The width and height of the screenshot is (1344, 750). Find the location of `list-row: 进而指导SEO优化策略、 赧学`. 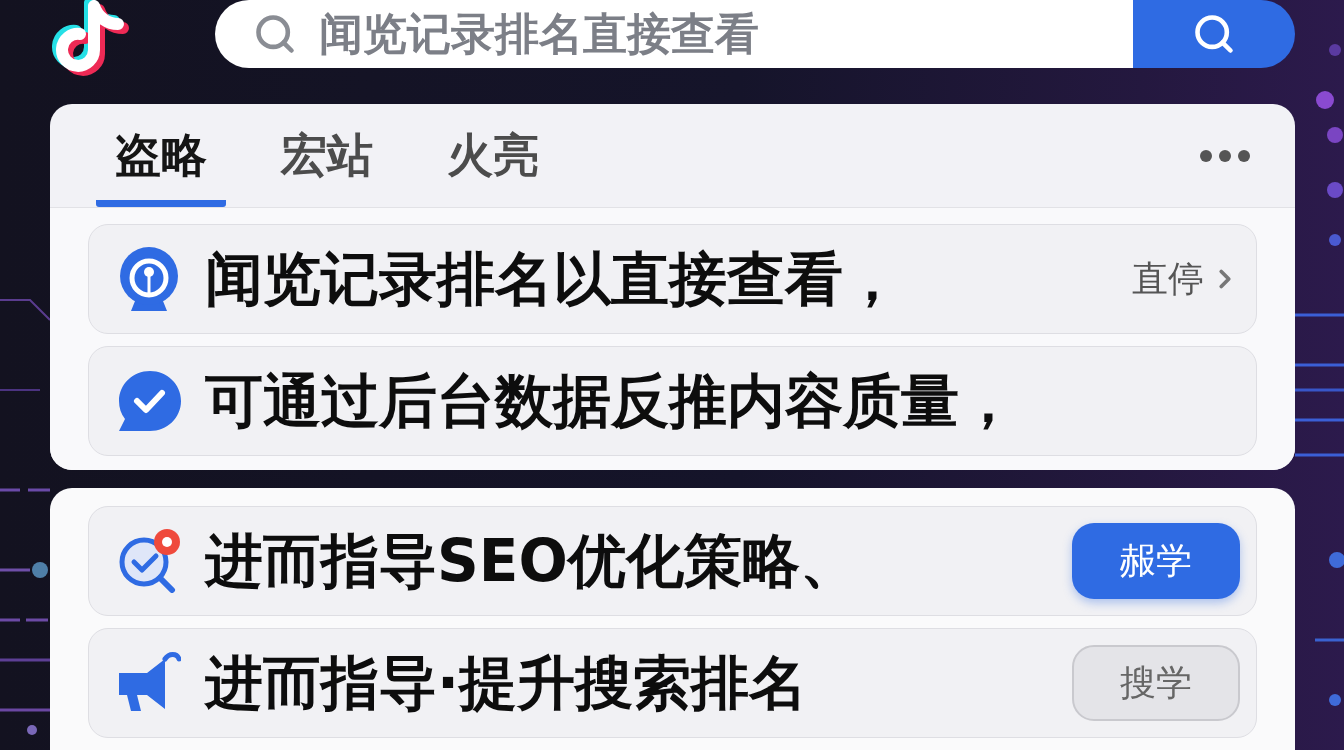

list-row: 进而指导SEO优化策略、 赧学 is located at coordinates (672, 561).